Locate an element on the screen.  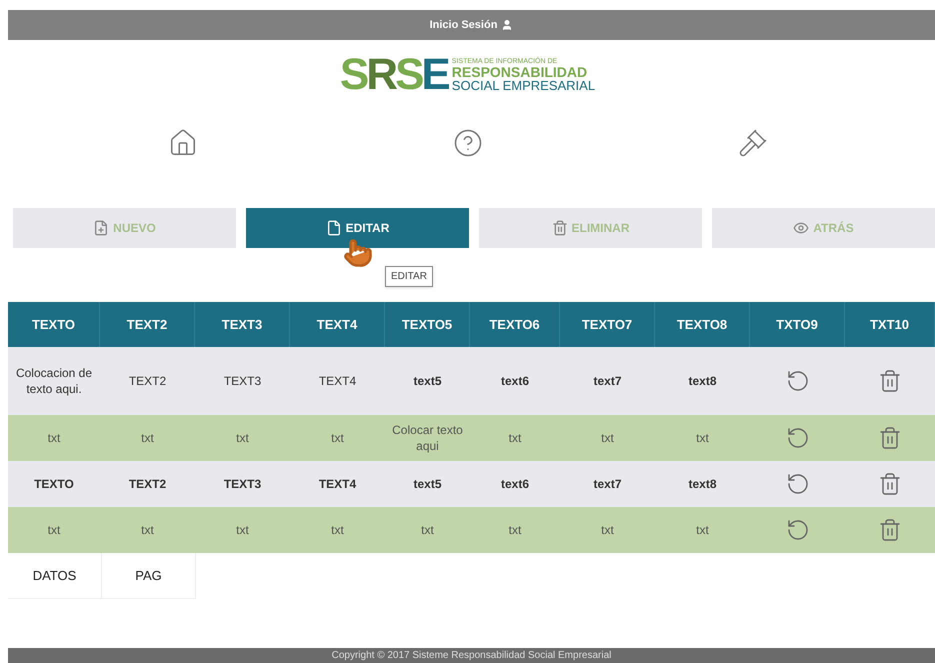
gavel-icon is located at coordinates (753, 143).